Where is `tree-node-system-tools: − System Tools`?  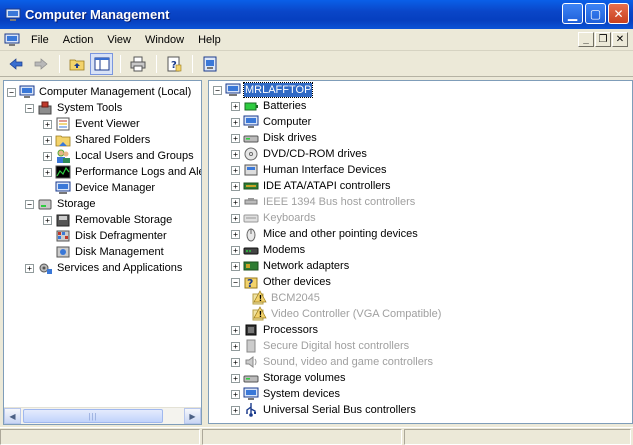
tree-node-system-tools: − System Tools is located at coordinates (74, 108).